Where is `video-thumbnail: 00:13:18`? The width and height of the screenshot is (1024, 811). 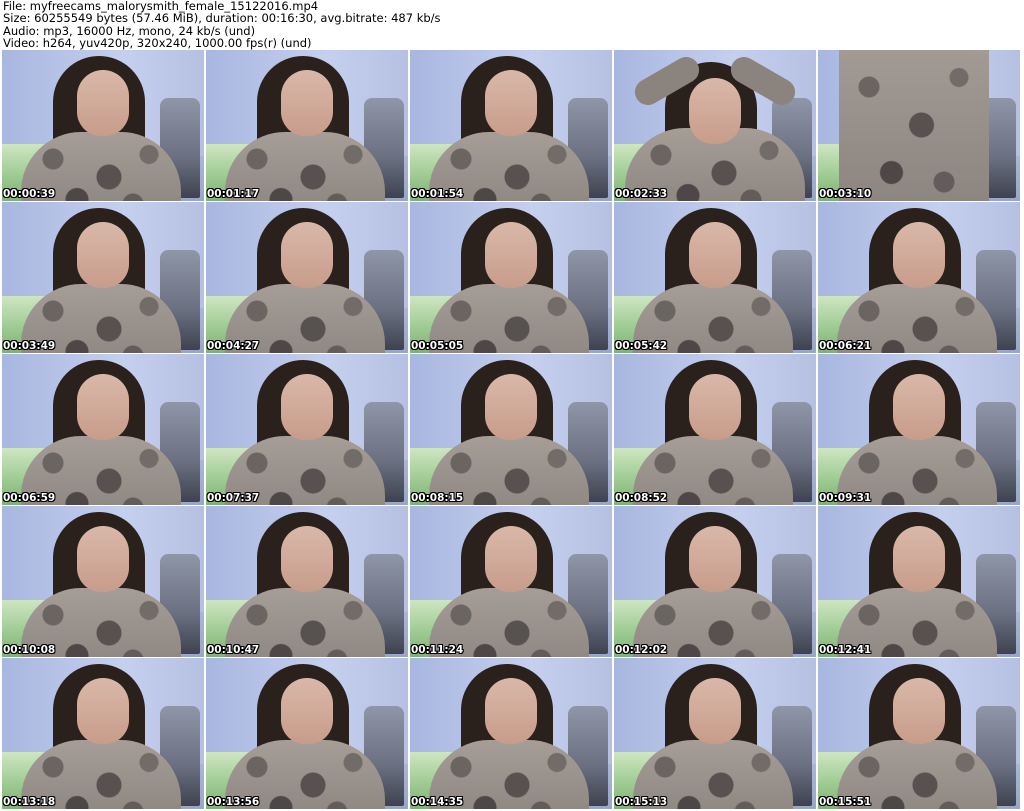 video-thumbnail: 00:13:18 is located at coordinates (103, 733).